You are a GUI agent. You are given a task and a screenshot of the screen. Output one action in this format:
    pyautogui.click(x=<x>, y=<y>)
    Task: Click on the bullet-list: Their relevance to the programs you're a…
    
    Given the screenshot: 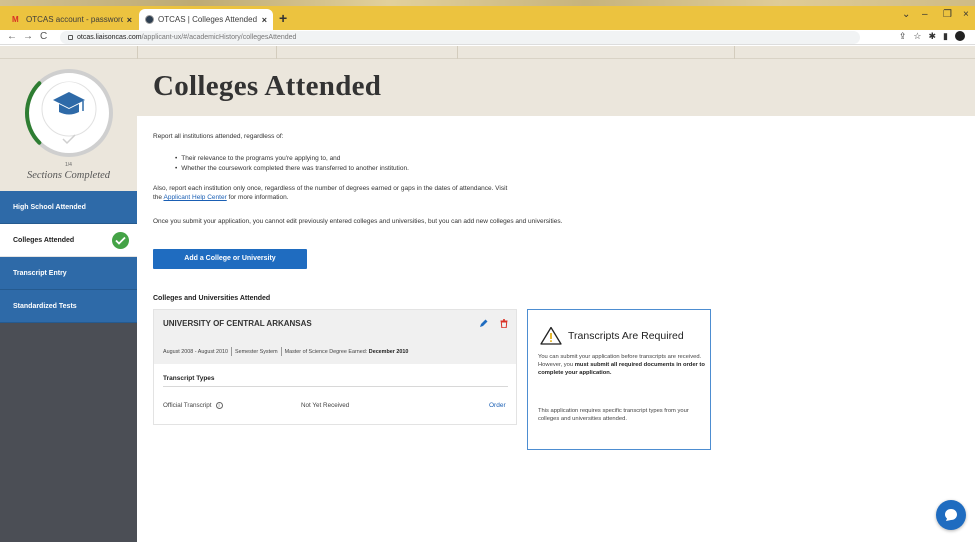 What is the action you would take?
    pyautogui.click(x=292, y=163)
    